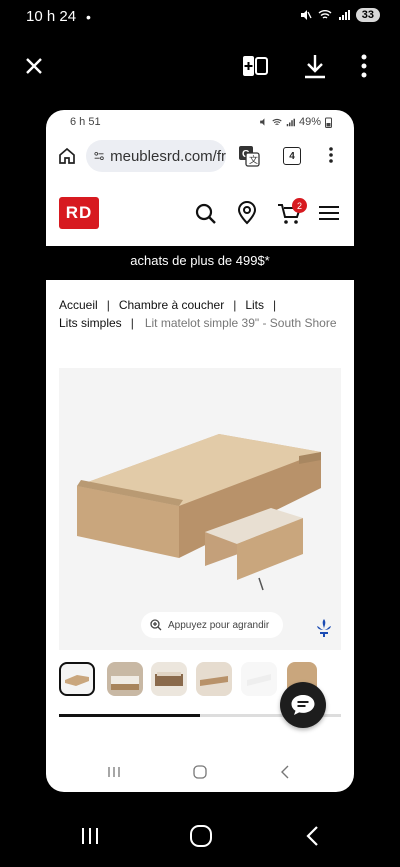 This screenshot has width=400, height=867. Describe the element at coordinates (219, 625) in the screenshot. I see `zoom-hint-text: Appuyez pour agrandir` at that location.